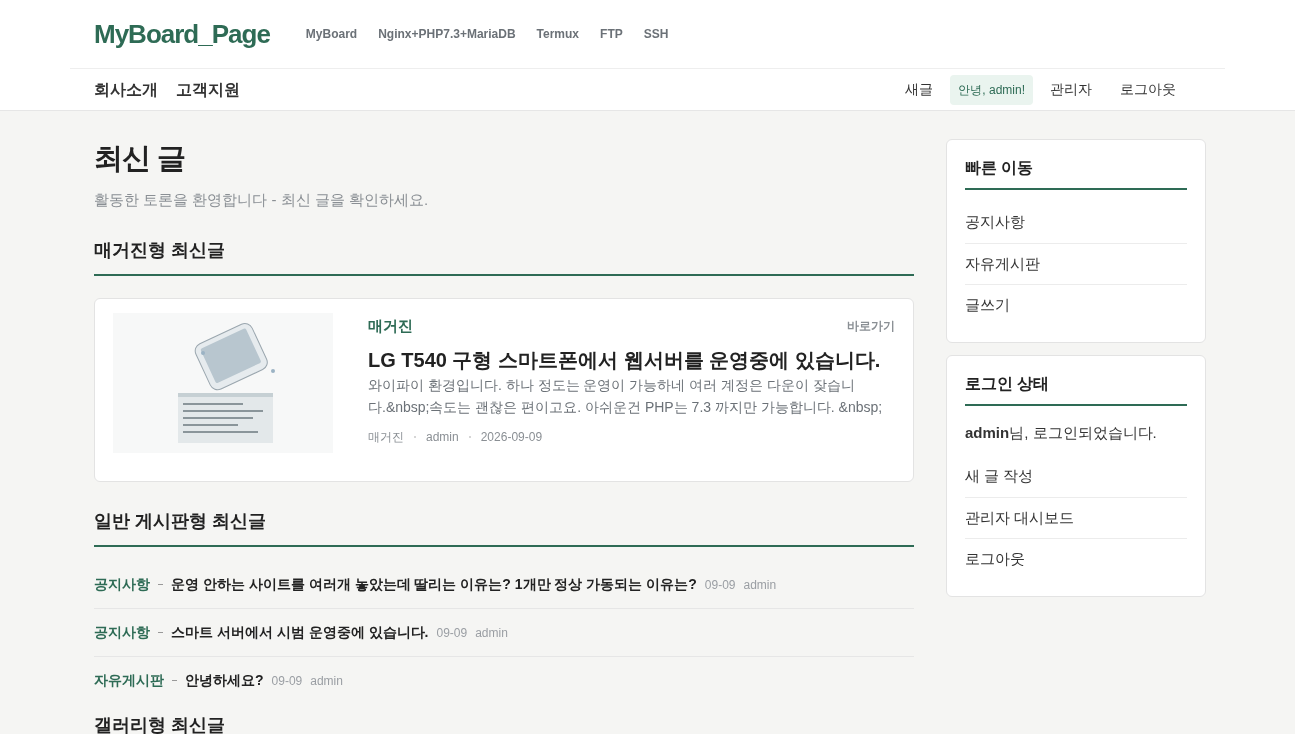 This screenshot has height=734, width=1295. I want to click on post-meta: 2026-09-09, so click(511, 437).